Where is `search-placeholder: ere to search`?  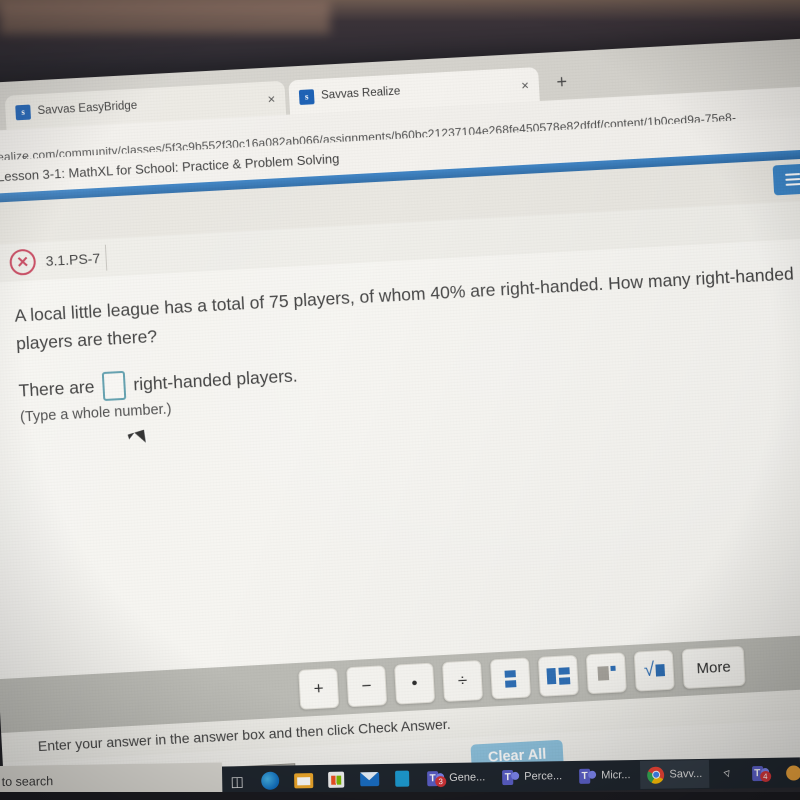 search-placeholder: ere to search is located at coordinates (27, 781).